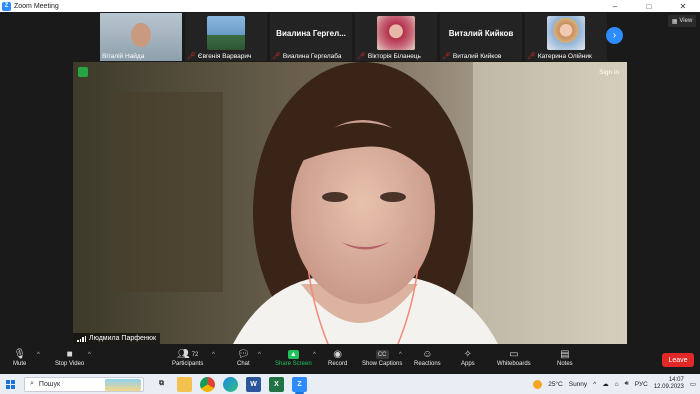  Describe the element at coordinates (89, 355) in the screenshot. I see `video-options-caret-icon: ^` at that location.